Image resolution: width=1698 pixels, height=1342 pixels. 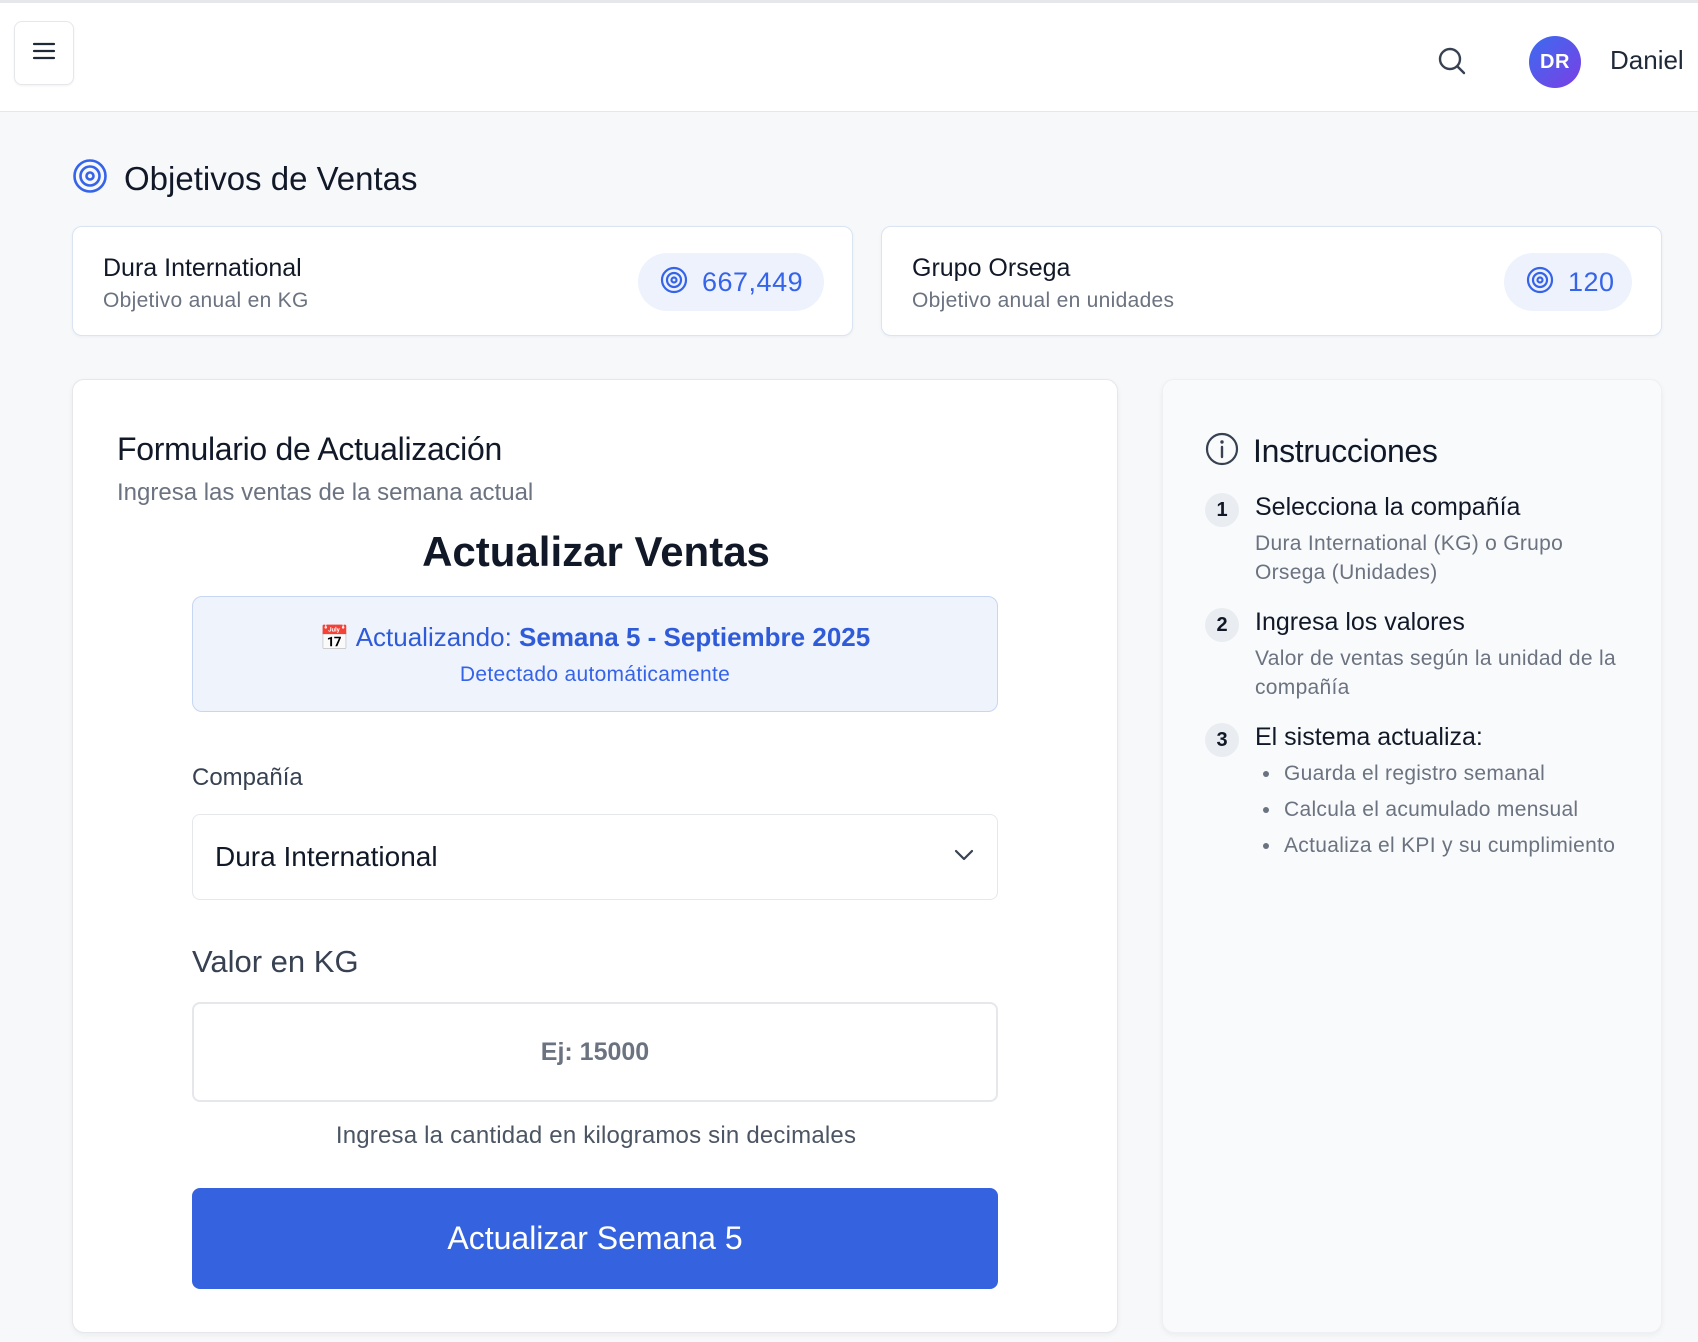 What do you see at coordinates (595, 1238) in the screenshot?
I see `submit-week-button: Actualizar Semana 5` at bounding box center [595, 1238].